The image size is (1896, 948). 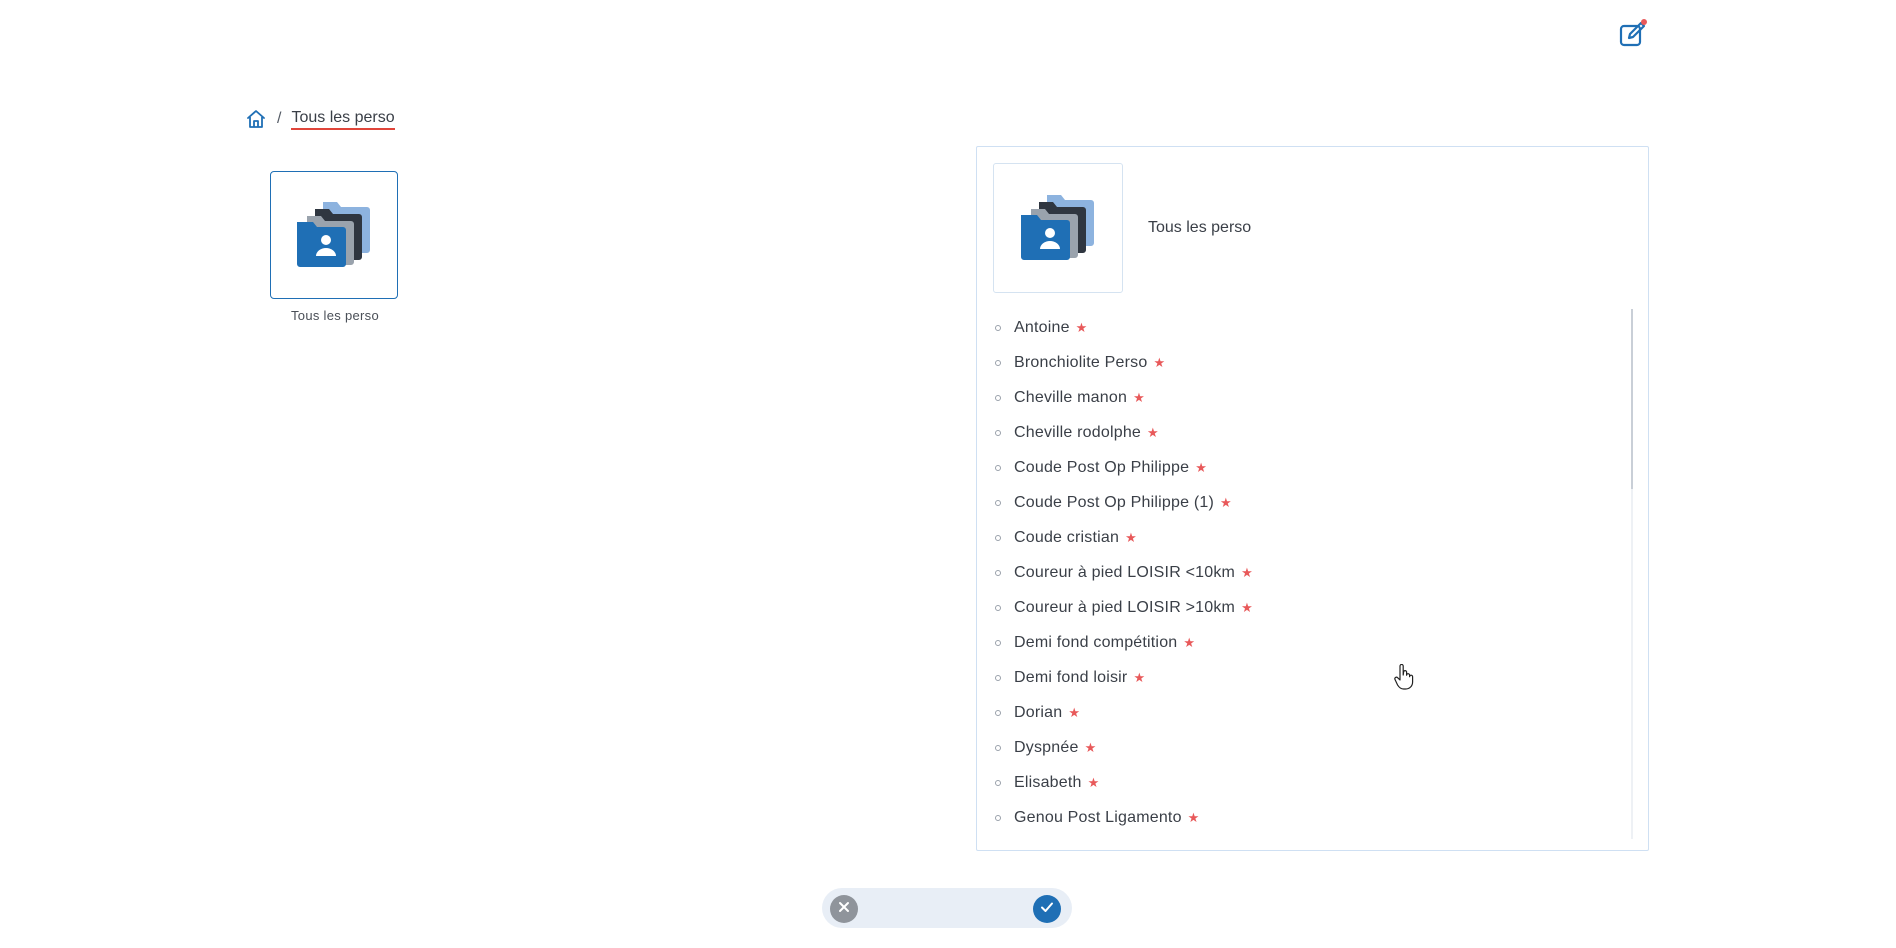 What do you see at coordinates (1633, 34) in the screenshot?
I see `edit-icon` at bounding box center [1633, 34].